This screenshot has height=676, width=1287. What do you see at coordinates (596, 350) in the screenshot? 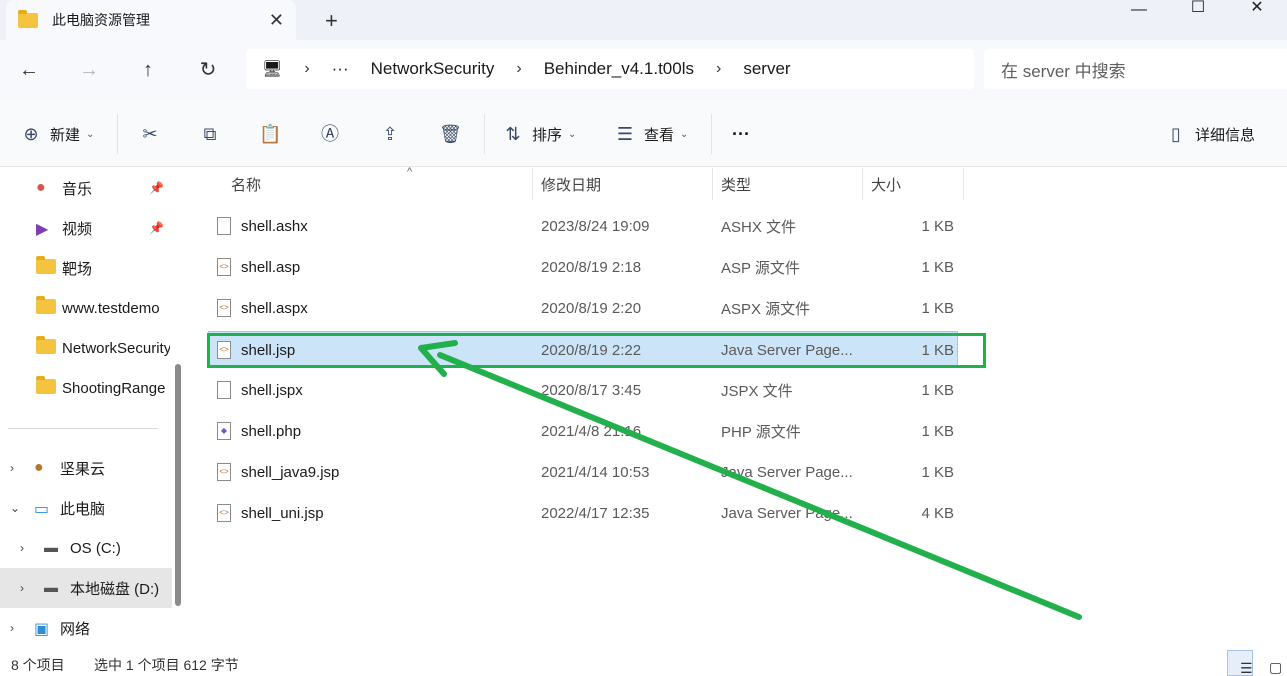
I see `highlight-box` at bounding box center [596, 350].